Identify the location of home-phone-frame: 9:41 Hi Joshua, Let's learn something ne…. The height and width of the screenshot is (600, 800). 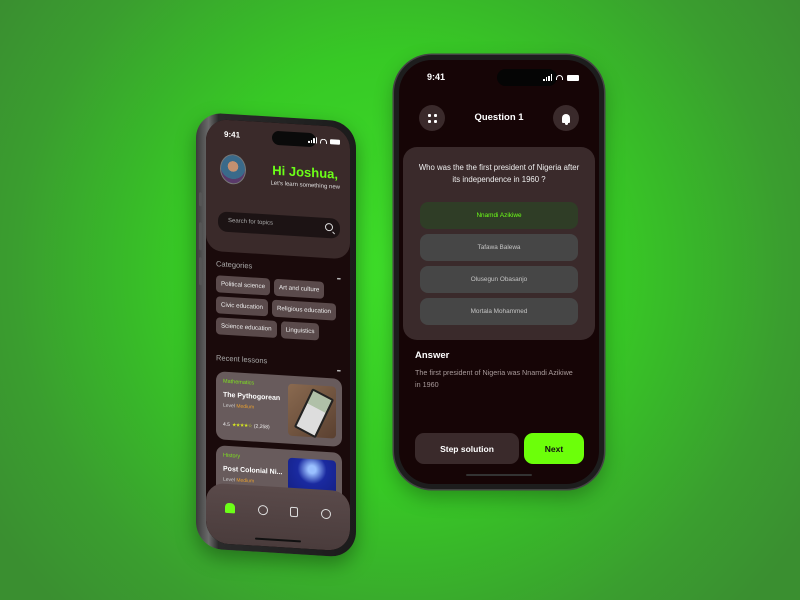
(276, 335).